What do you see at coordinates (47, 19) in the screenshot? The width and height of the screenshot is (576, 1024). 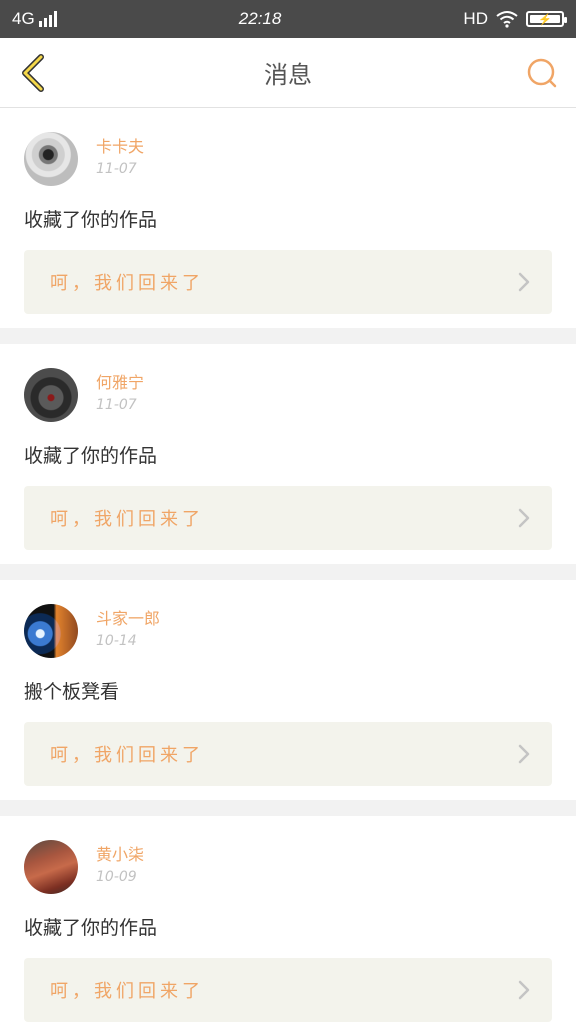 I see `signal-icon` at bounding box center [47, 19].